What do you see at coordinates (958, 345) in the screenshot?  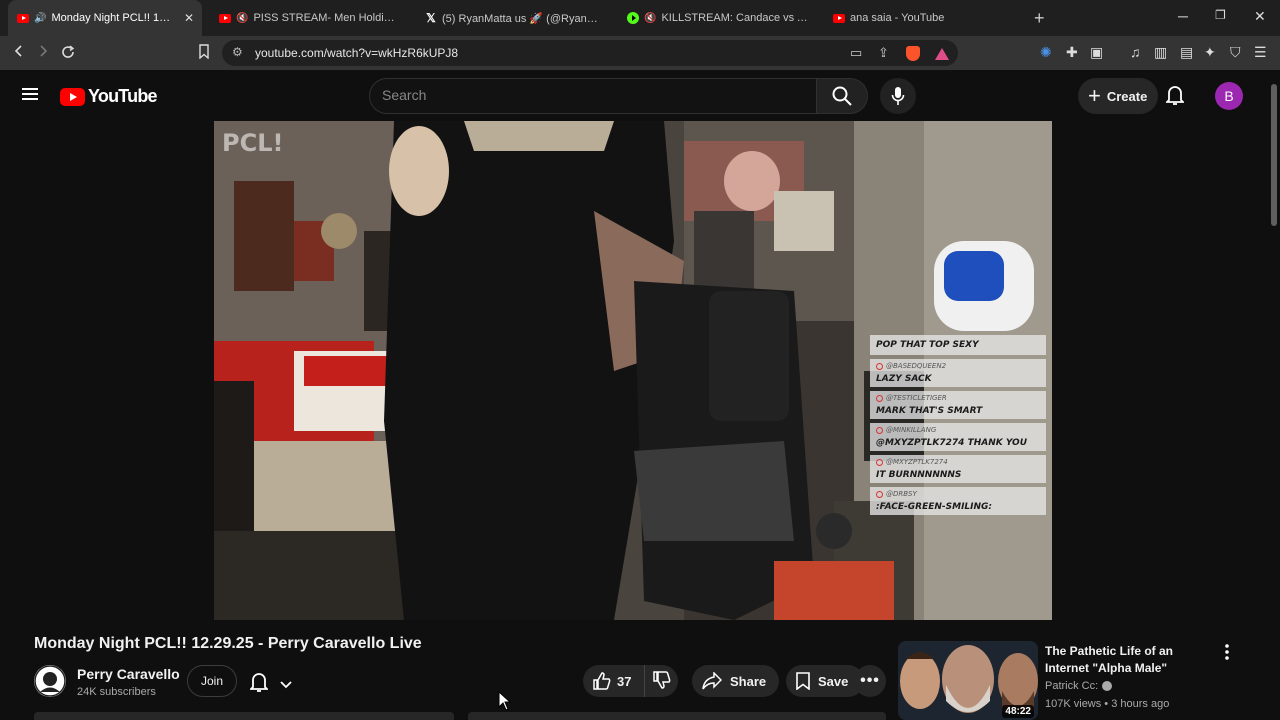 I see `chat-pinned-message: POP THAT TOP SEXY` at bounding box center [958, 345].